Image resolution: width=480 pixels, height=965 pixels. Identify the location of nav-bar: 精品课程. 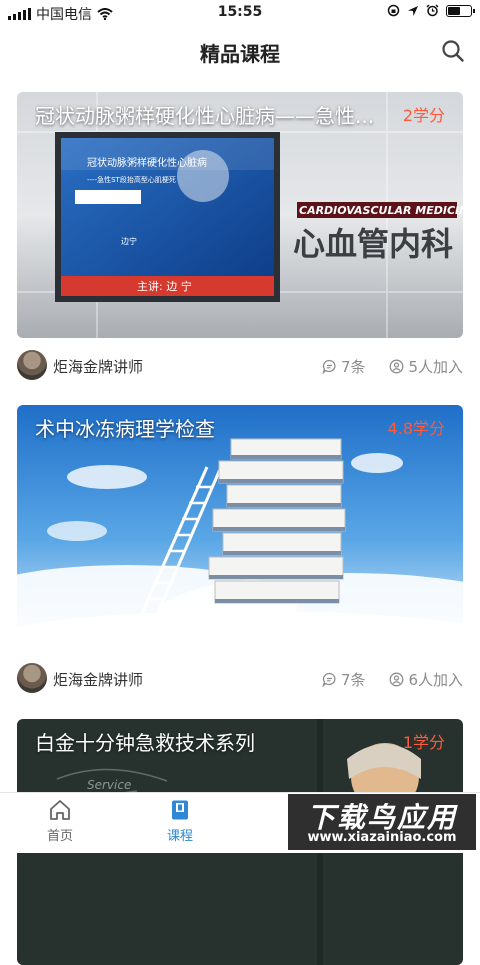
(240, 52).